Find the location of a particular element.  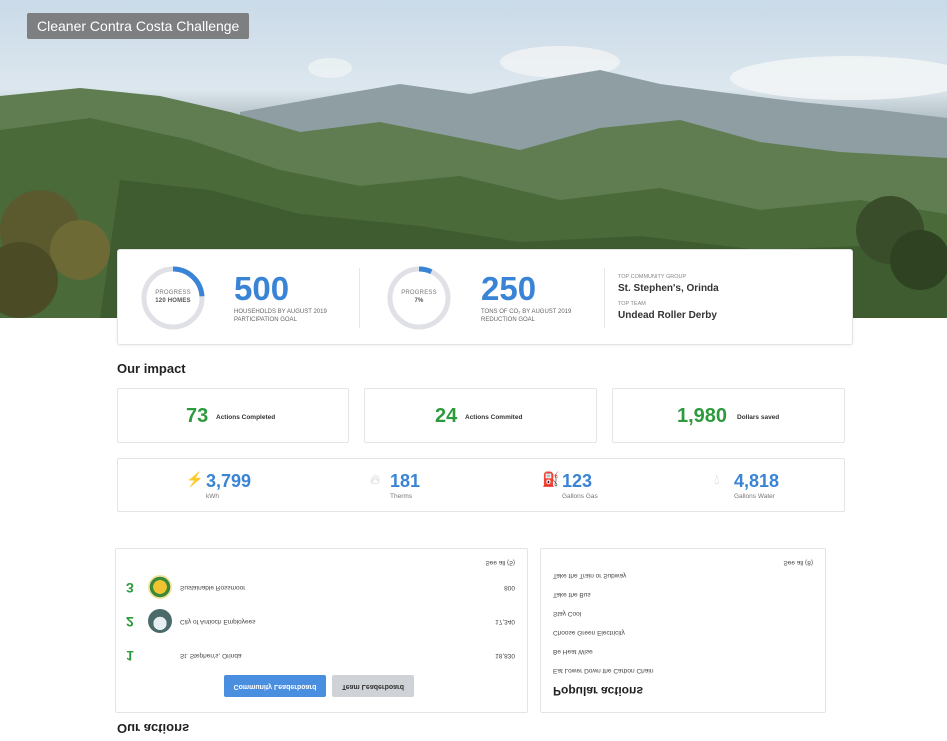

team-leaderboard-button: Team Leaderboard is located at coordinates (373, 686).